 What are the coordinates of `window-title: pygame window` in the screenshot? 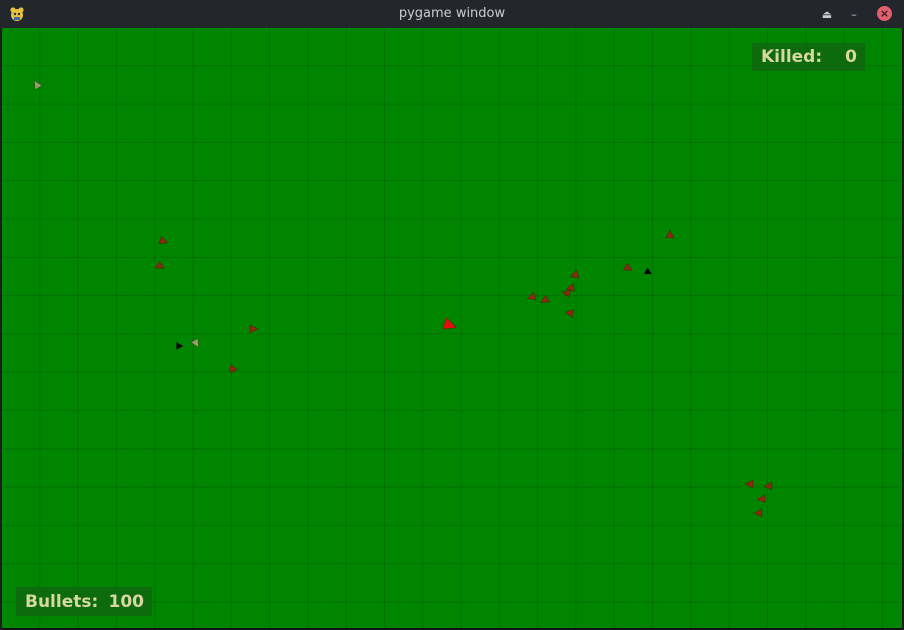 It's located at (452, 13).